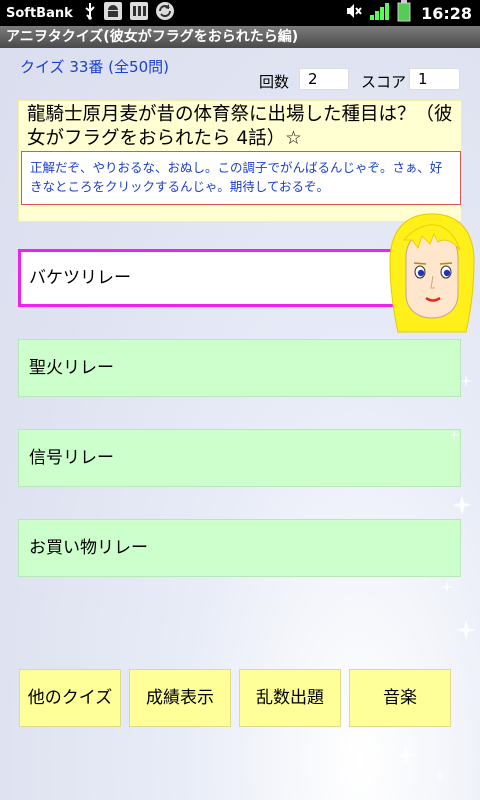 The width and height of the screenshot is (480, 800). Describe the element at coordinates (404, 13) in the screenshot. I see `battery-icon` at that location.